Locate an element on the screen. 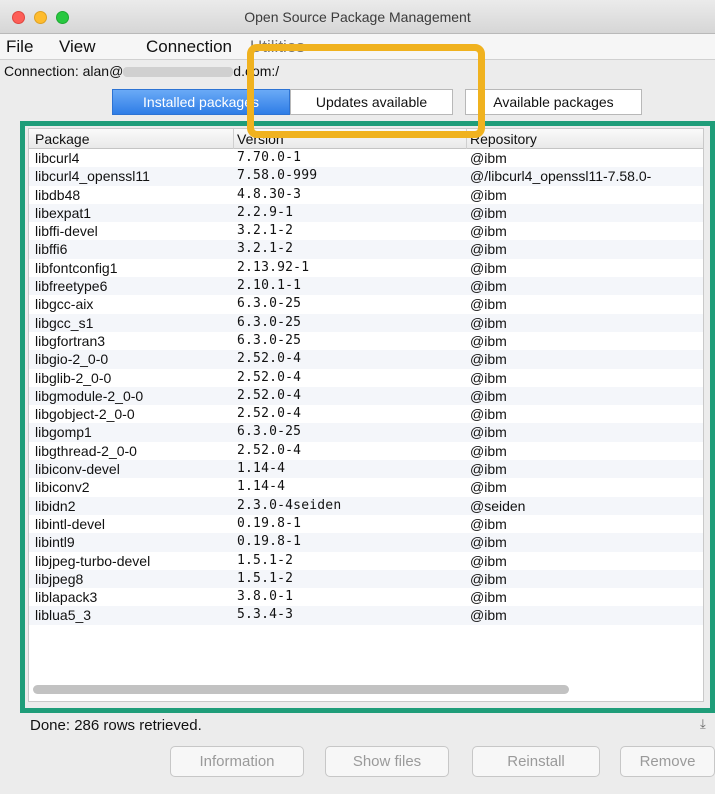  information-button: Information is located at coordinates (237, 761).